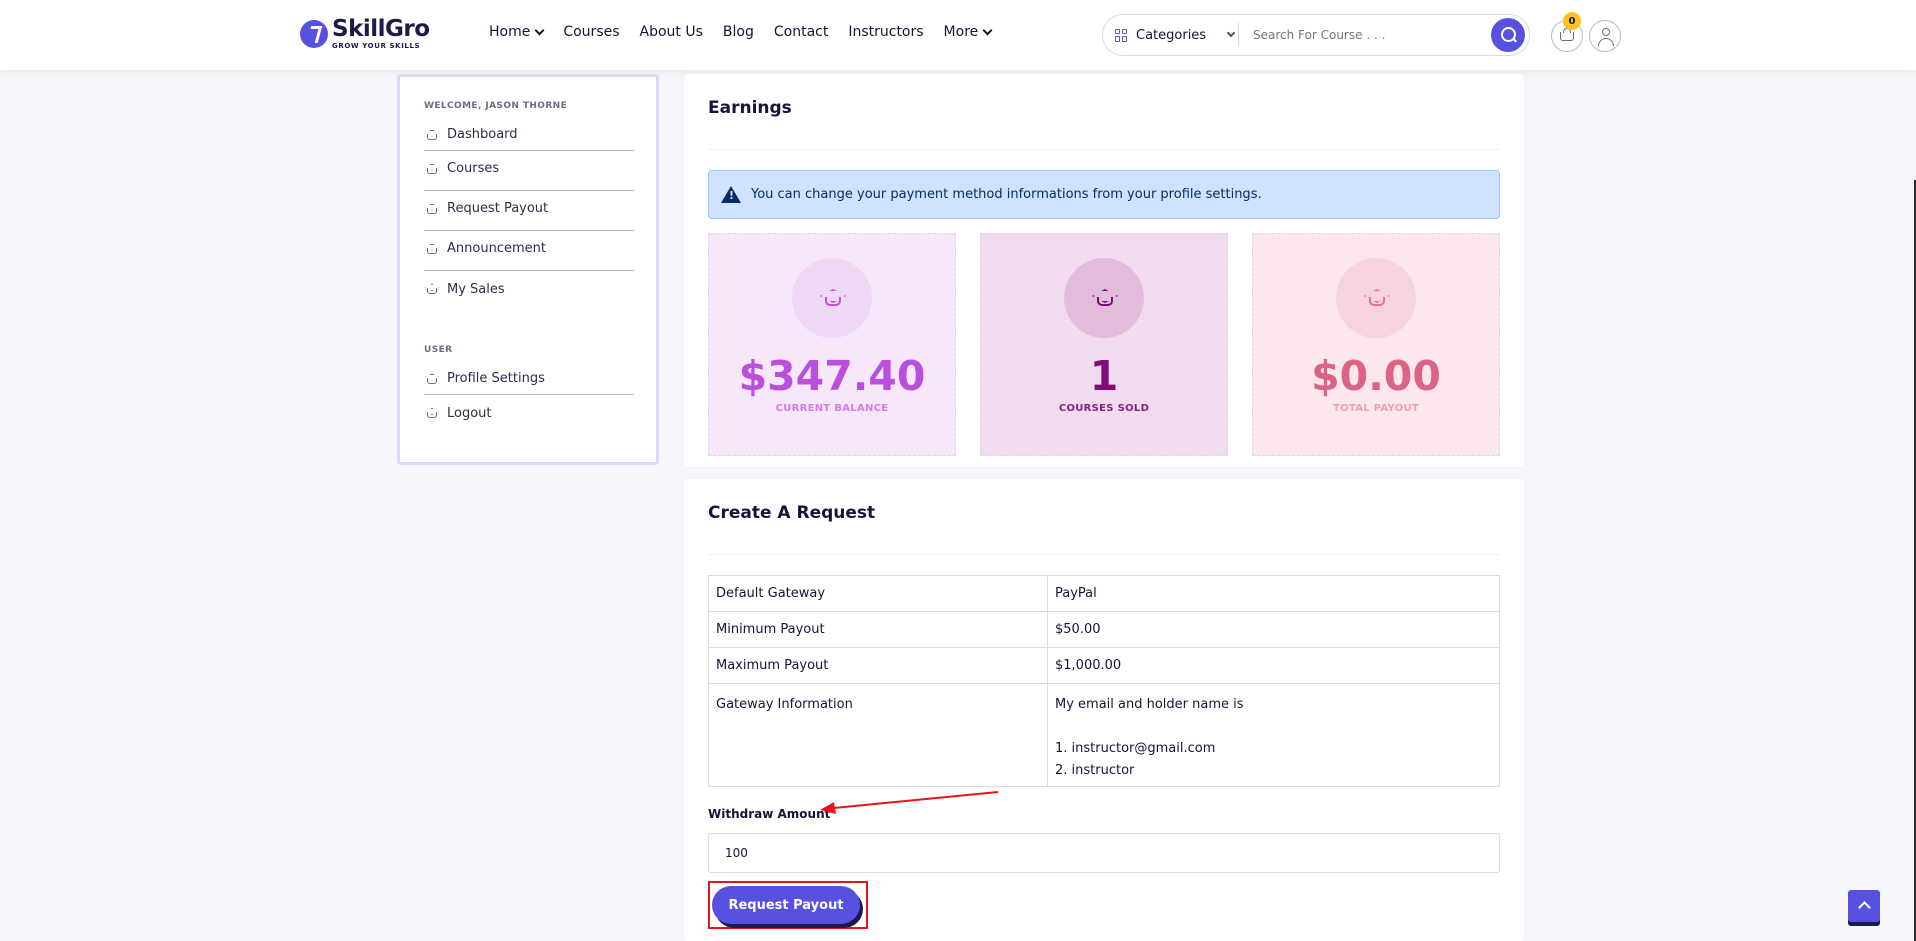  I want to click on nav-about: About Us, so click(671, 32).